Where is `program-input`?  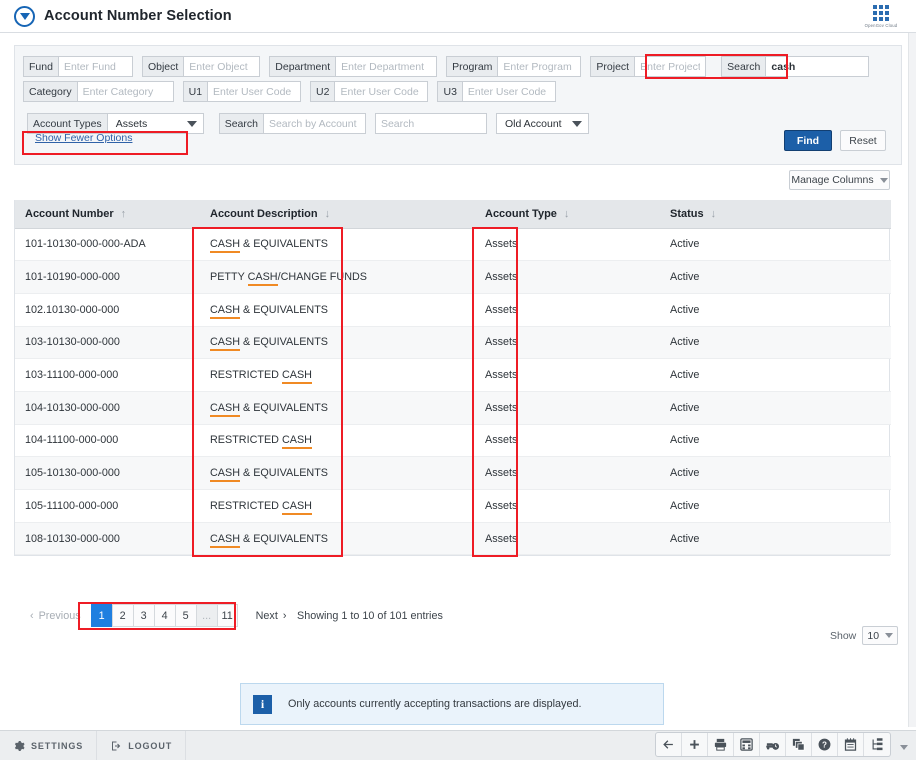 program-input is located at coordinates (539, 66).